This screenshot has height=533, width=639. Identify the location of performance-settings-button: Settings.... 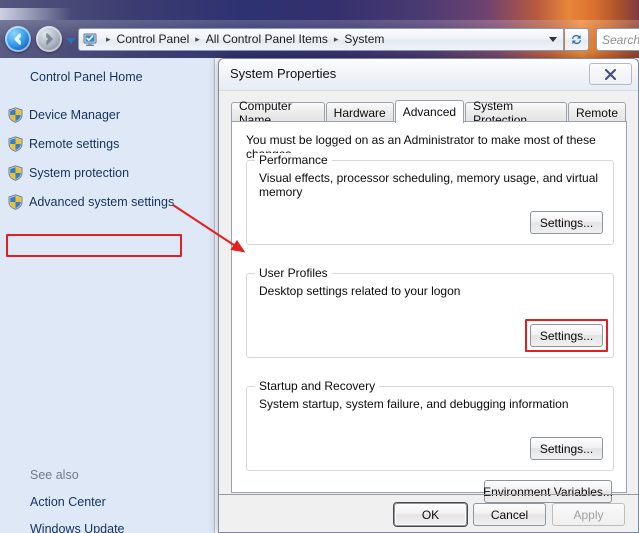
(566, 222).